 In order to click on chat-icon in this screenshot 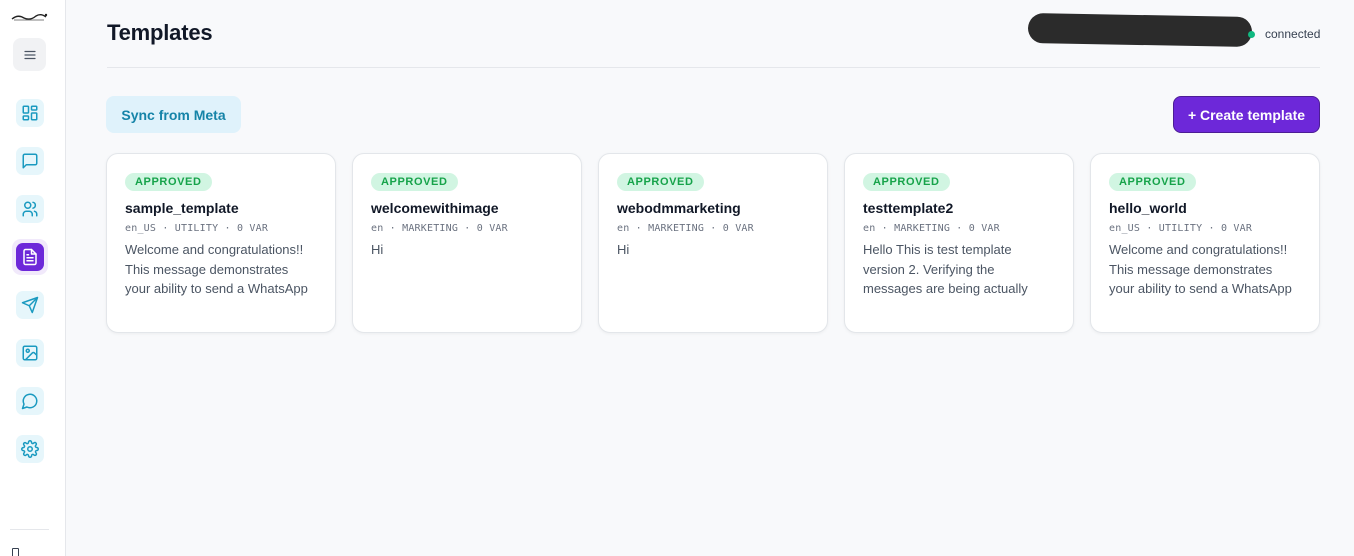, I will do `click(30, 161)`.